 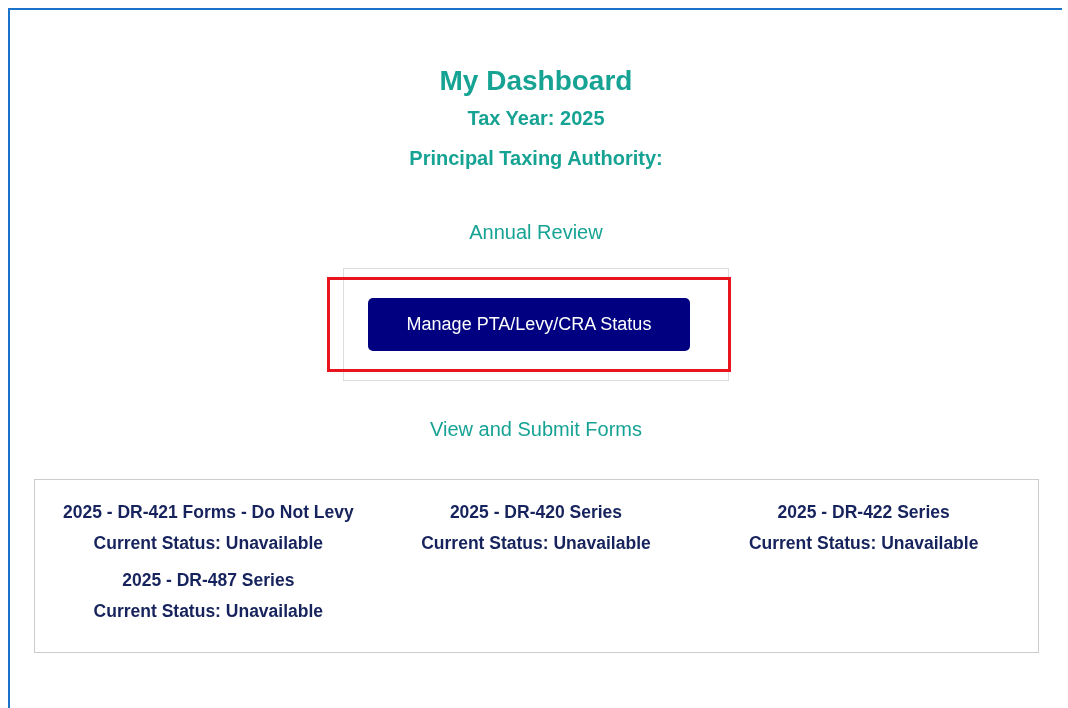 I want to click on authority-label: Principal Taxing Authority:, so click(x=536, y=157).